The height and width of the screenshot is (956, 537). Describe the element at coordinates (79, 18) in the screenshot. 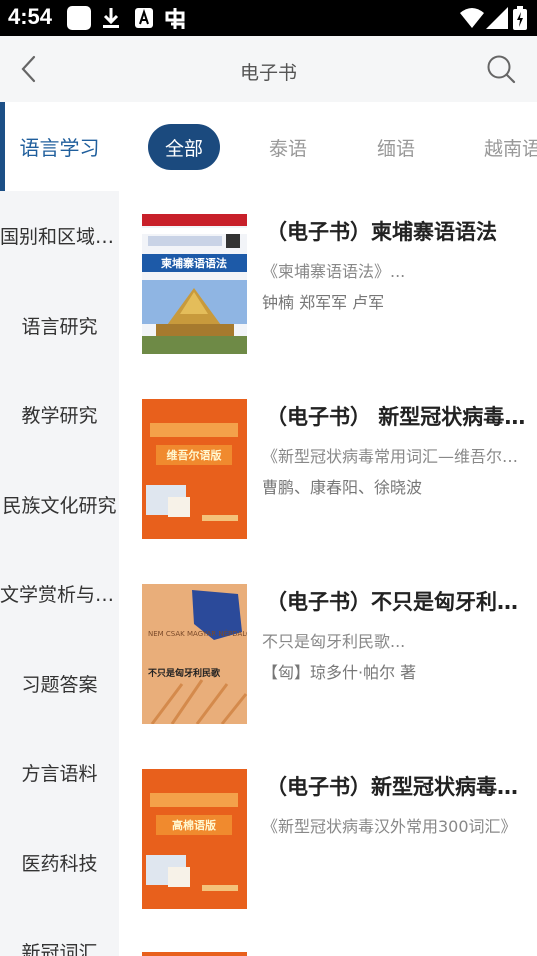

I see `square-icon` at that location.